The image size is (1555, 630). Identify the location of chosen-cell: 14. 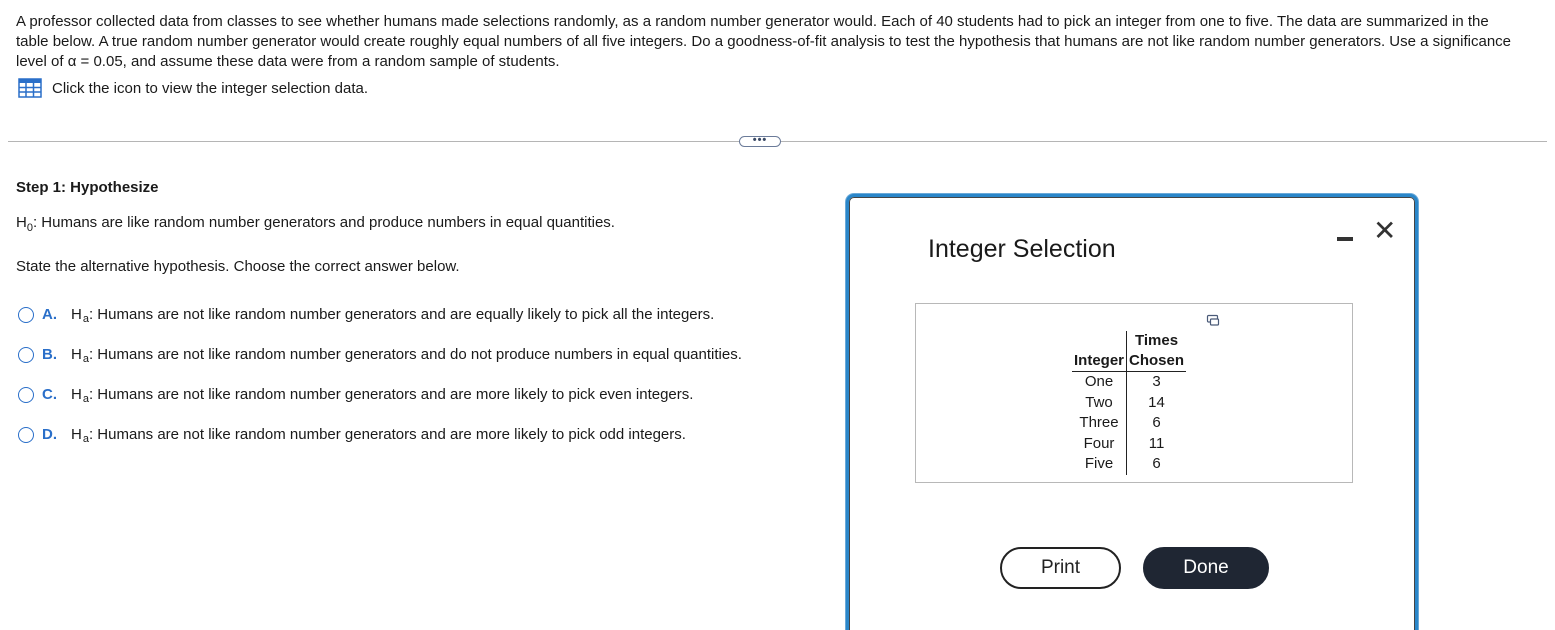
(1156, 402).